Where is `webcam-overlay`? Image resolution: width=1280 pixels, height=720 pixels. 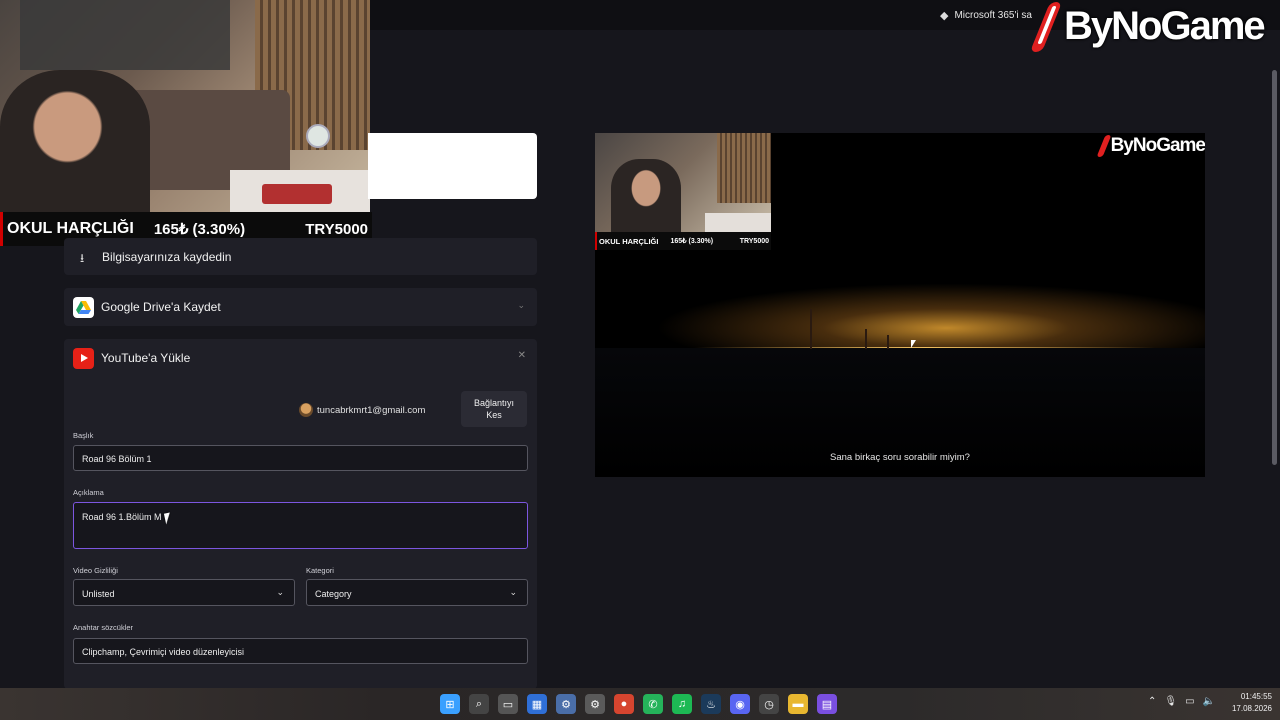 webcam-overlay is located at coordinates (185, 106).